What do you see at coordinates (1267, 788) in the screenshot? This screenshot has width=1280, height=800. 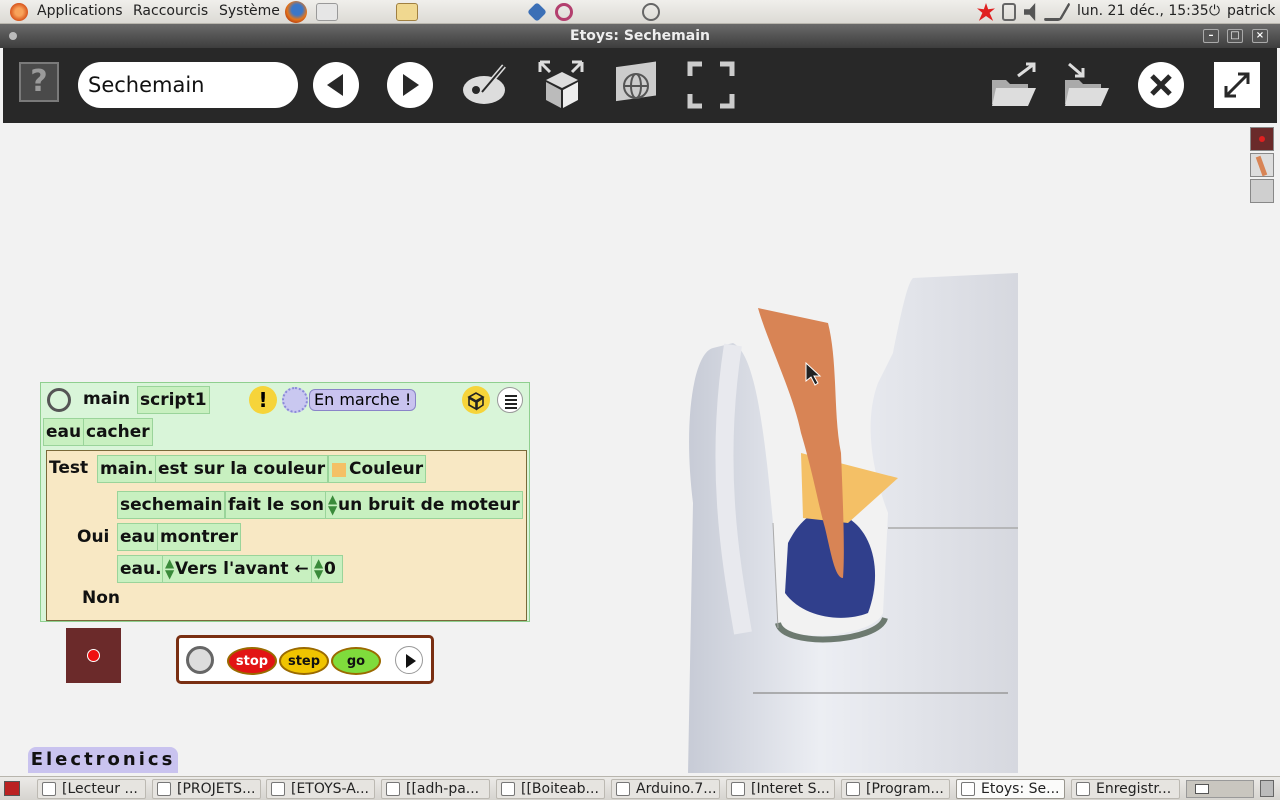 I see `trash-icon` at bounding box center [1267, 788].